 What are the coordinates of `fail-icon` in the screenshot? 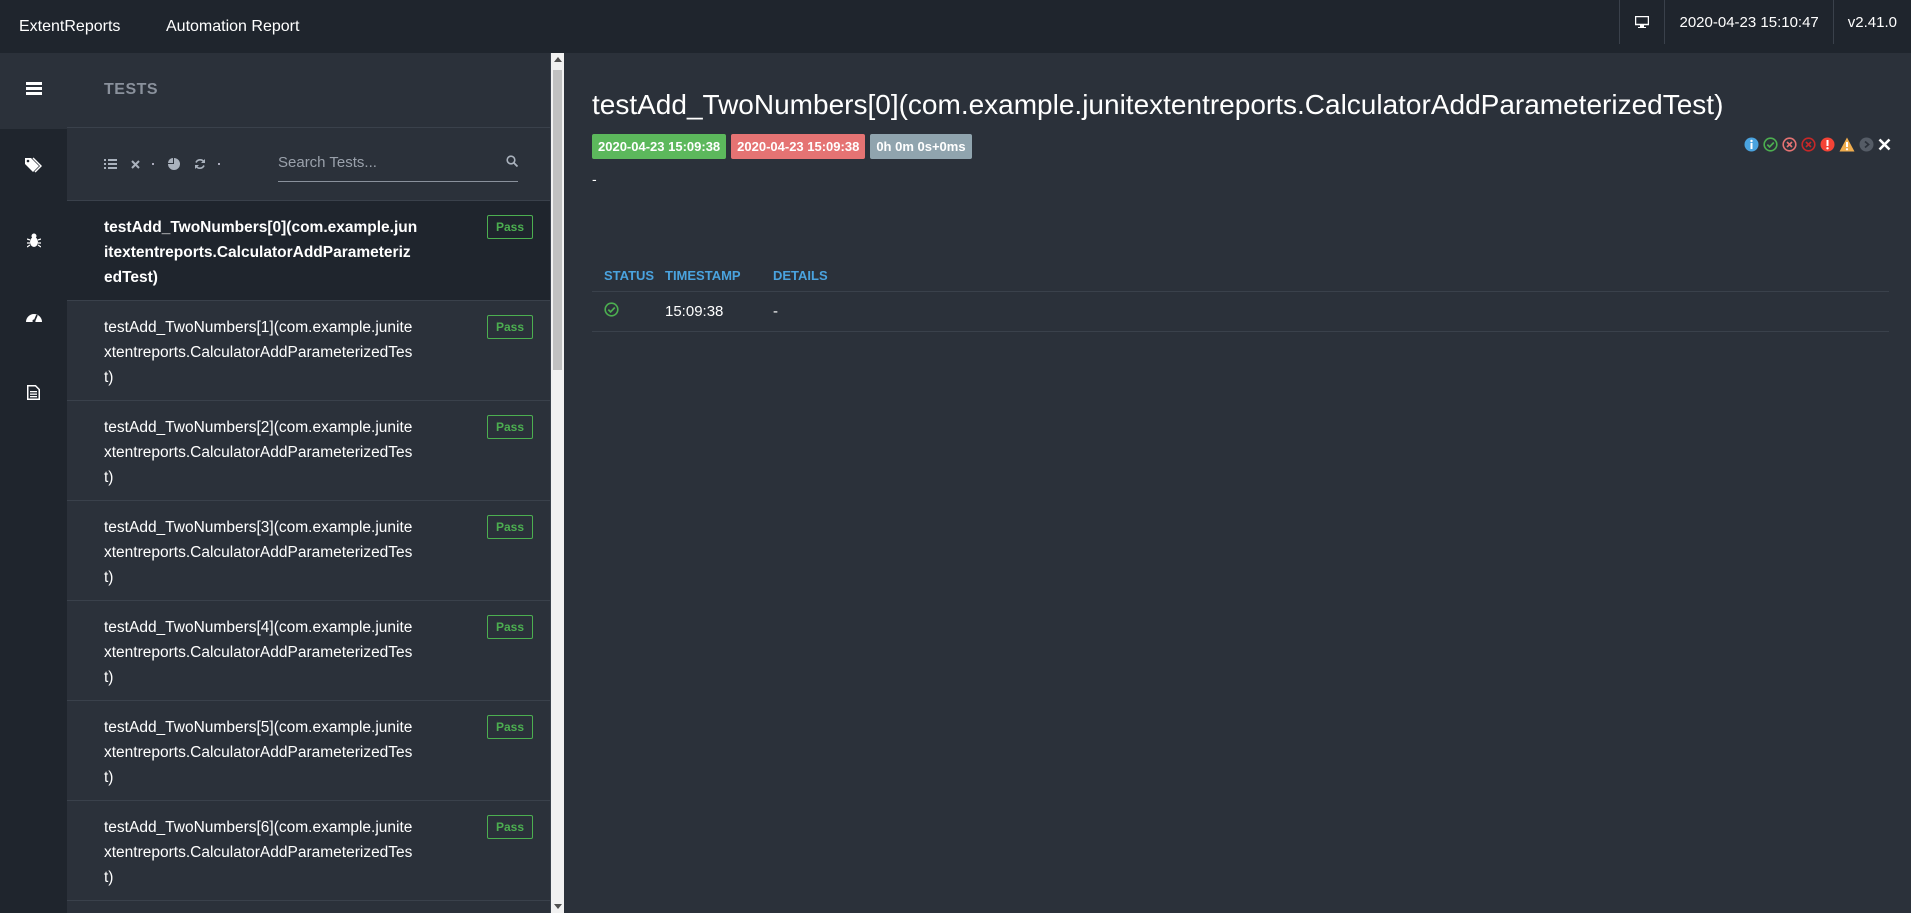 It's located at (1789, 144).